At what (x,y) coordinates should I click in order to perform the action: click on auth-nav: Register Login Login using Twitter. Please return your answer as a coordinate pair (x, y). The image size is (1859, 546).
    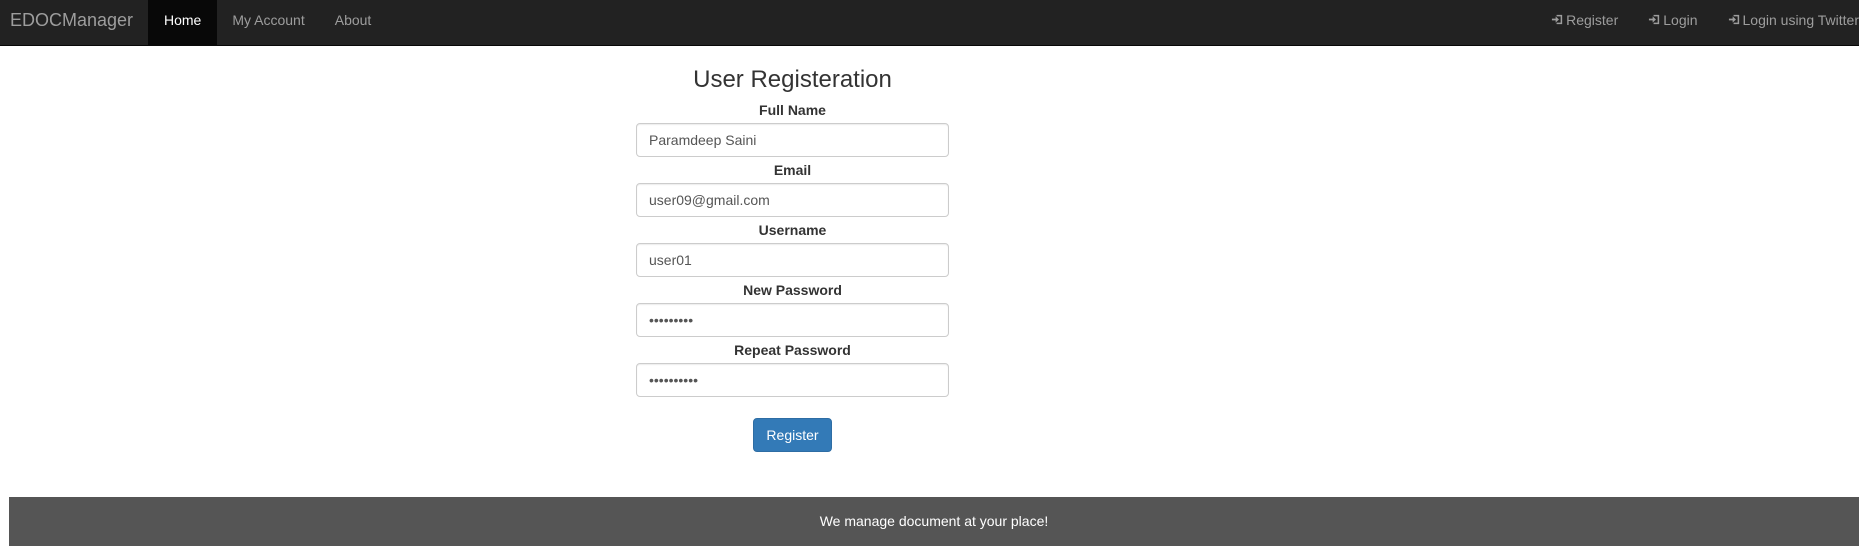
    Looking at the image, I should click on (1697, 23).